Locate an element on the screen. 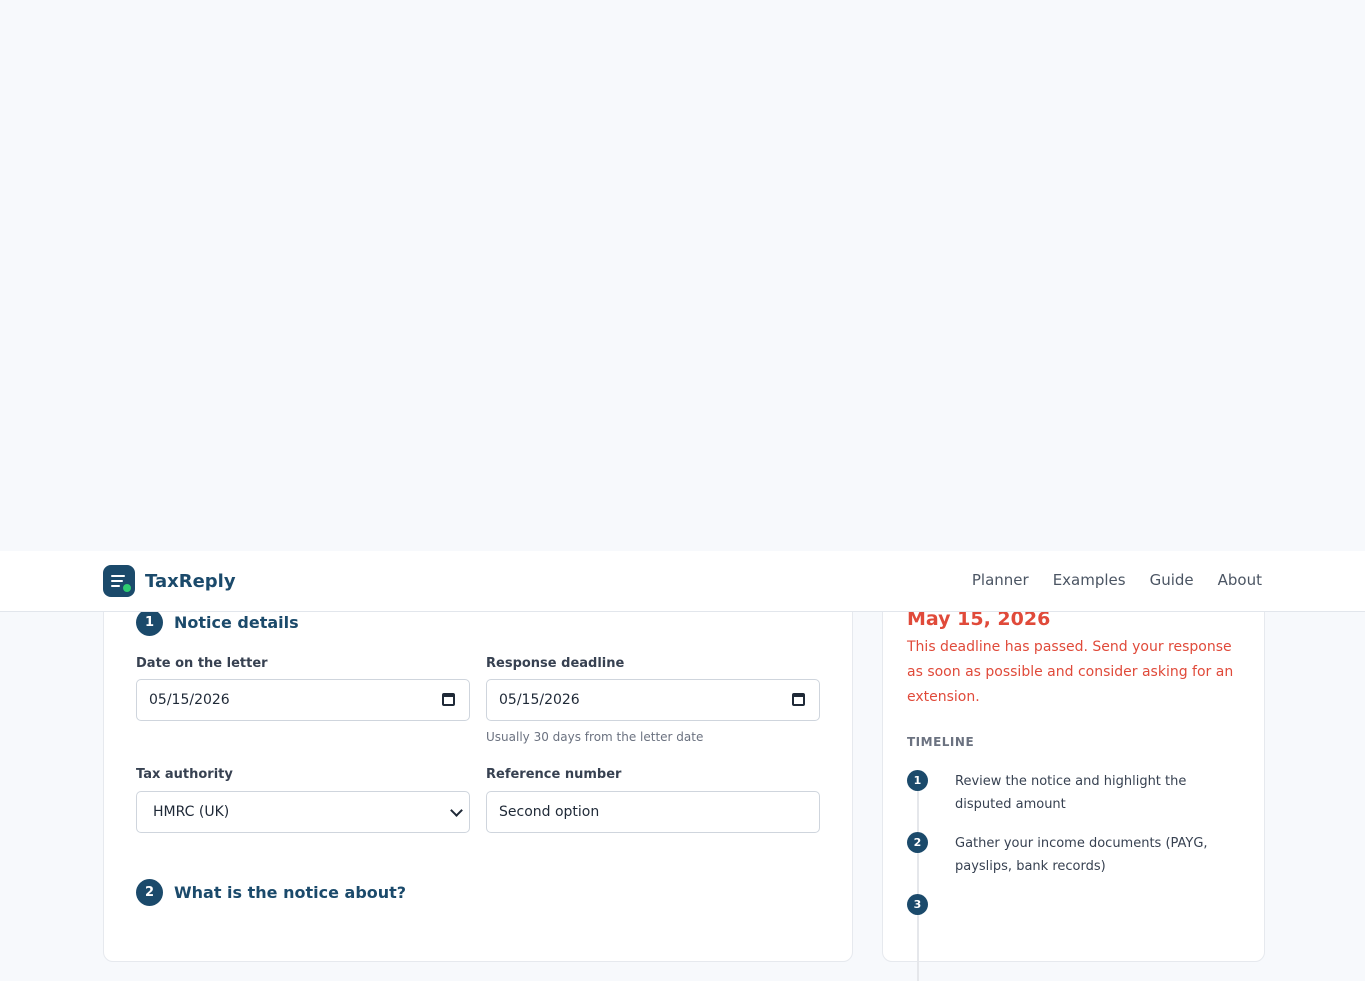 This screenshot has width=1365, height=981. nav-link-about: About is located at coordinates (1240, 580).